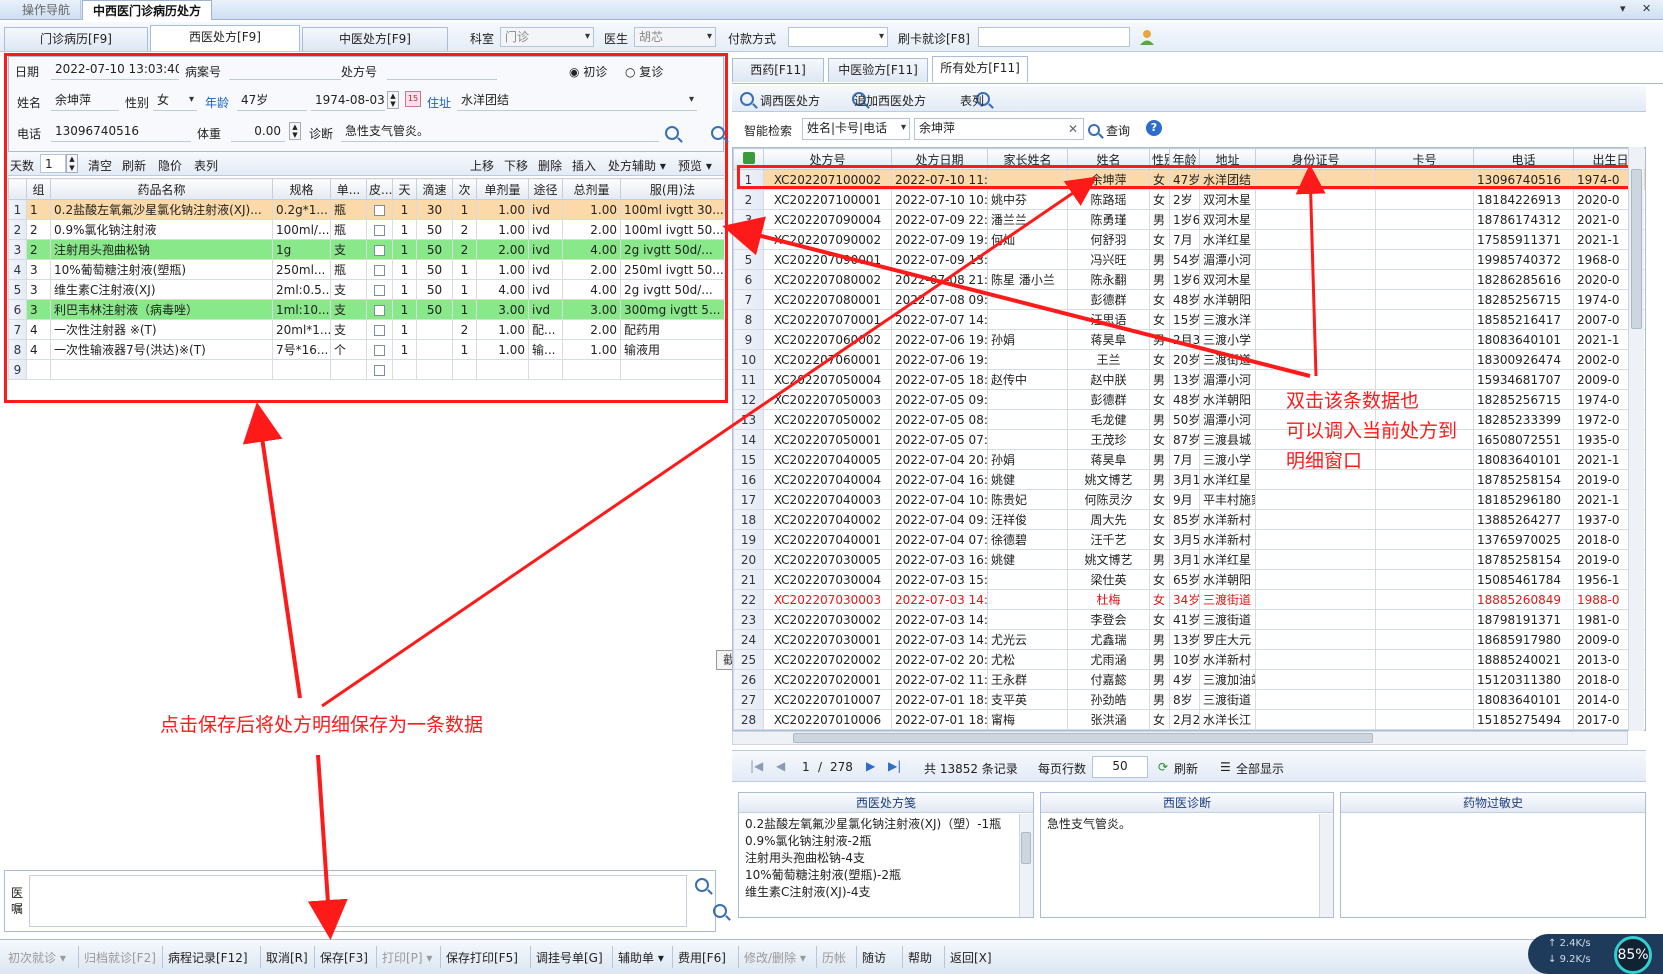  What do you see at coordinates (434, 329) in the screenshot?
I see `rx-cell` at bounding box center [434, 329].